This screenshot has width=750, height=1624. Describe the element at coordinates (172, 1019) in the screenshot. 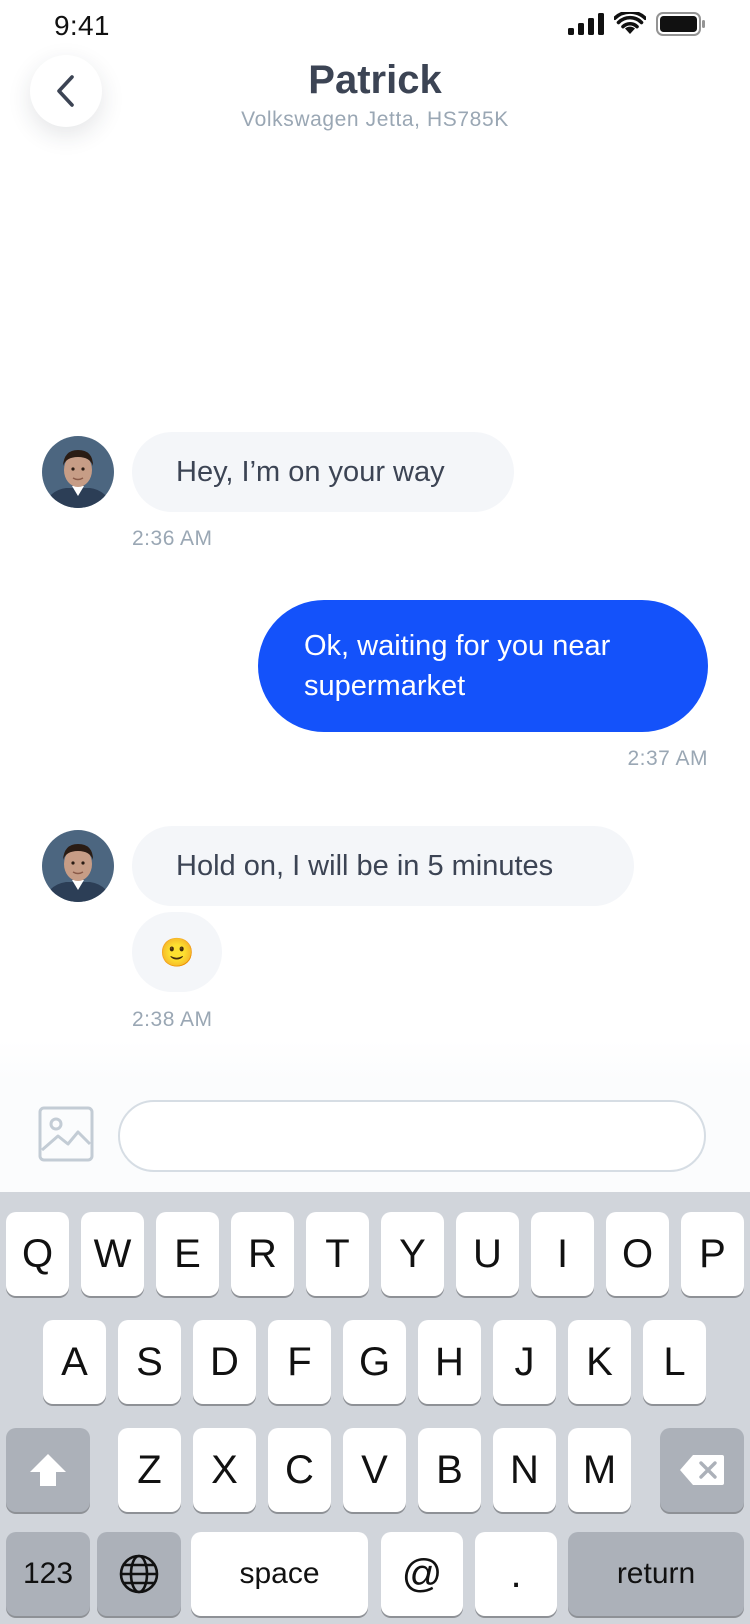

I see `message-timestamp: 2:38 AM` at that location.